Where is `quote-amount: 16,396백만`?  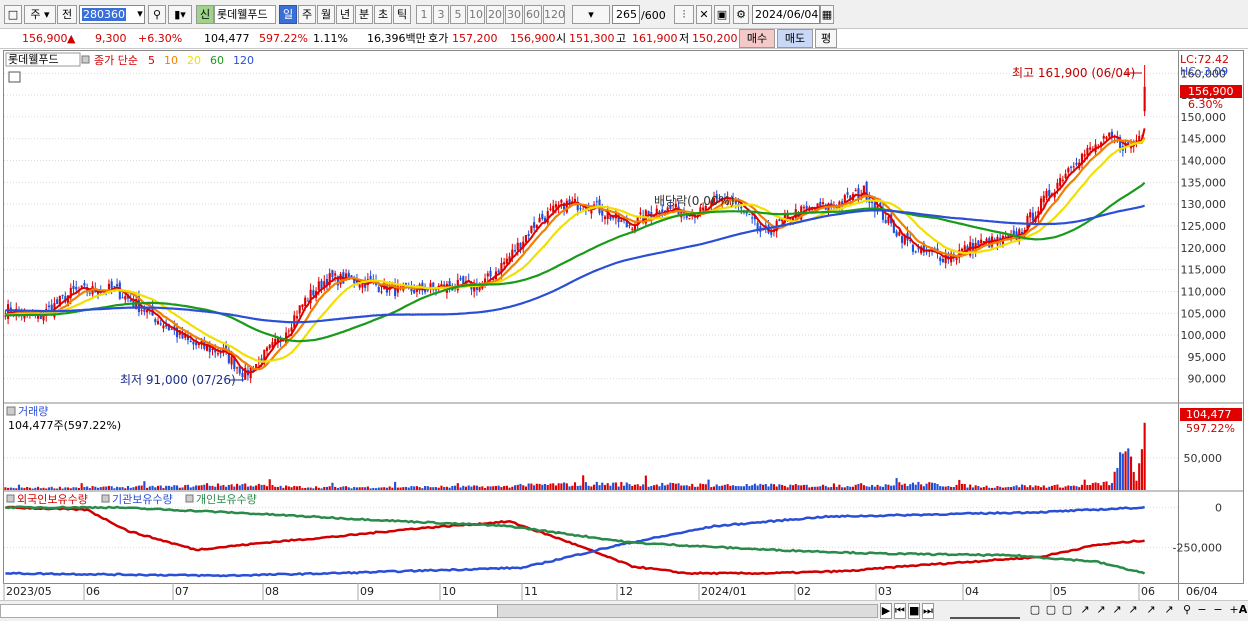 quote-amount: 16,396백만 is located at coordinates (396, 38).